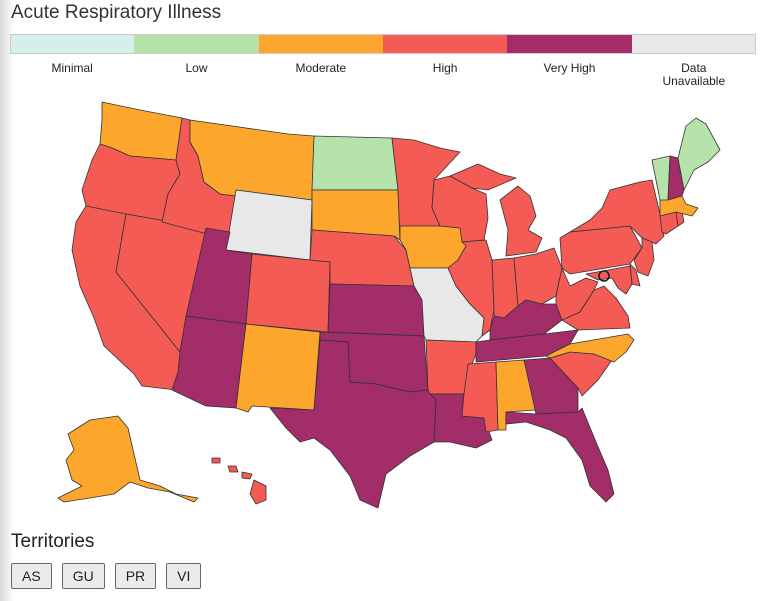 The image size is (768, 601). I want to click on legend-label-moderate: Moderate, so click(321, 68).